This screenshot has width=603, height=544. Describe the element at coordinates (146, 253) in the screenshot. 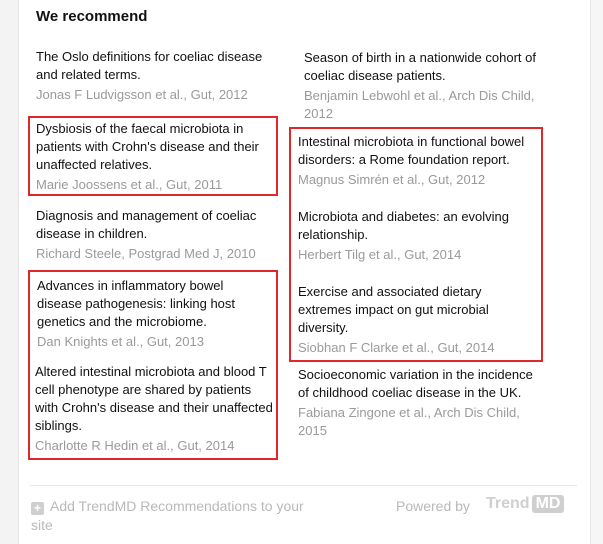

I see `recommendation-meta: Richard Steele, Postgrad Med J, 2010` at that location.